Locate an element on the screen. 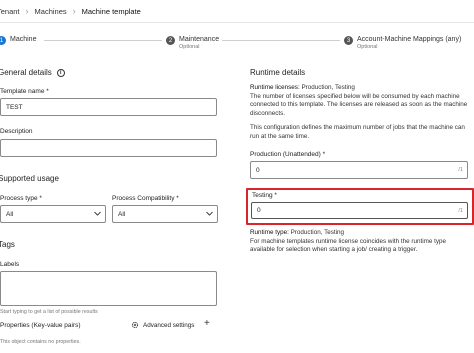 The width and height of the screenshot is (474, 353). labels-input is located at coordinates (108, 288).